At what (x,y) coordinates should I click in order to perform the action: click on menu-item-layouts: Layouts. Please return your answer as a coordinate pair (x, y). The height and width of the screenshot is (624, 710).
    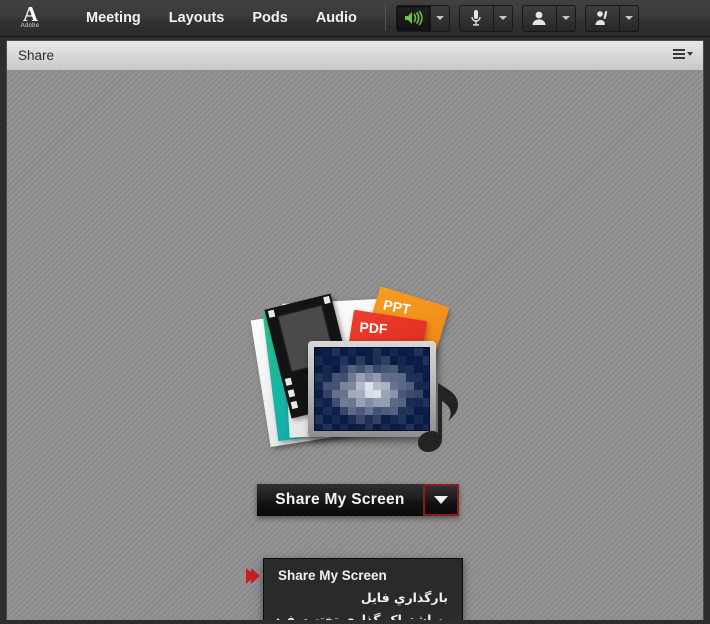
    Looking at the image, I should click on (197, 18).